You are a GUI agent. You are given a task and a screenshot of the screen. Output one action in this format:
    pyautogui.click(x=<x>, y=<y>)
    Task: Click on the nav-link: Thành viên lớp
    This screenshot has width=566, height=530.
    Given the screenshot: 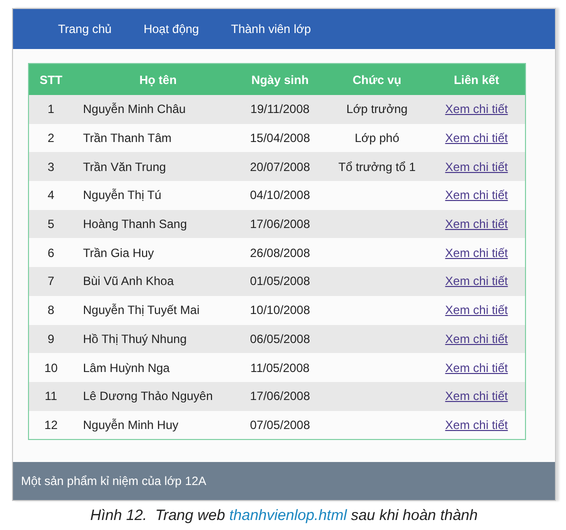 What is the action you would take?
    pyautogui.click(x=270, y=29)
    